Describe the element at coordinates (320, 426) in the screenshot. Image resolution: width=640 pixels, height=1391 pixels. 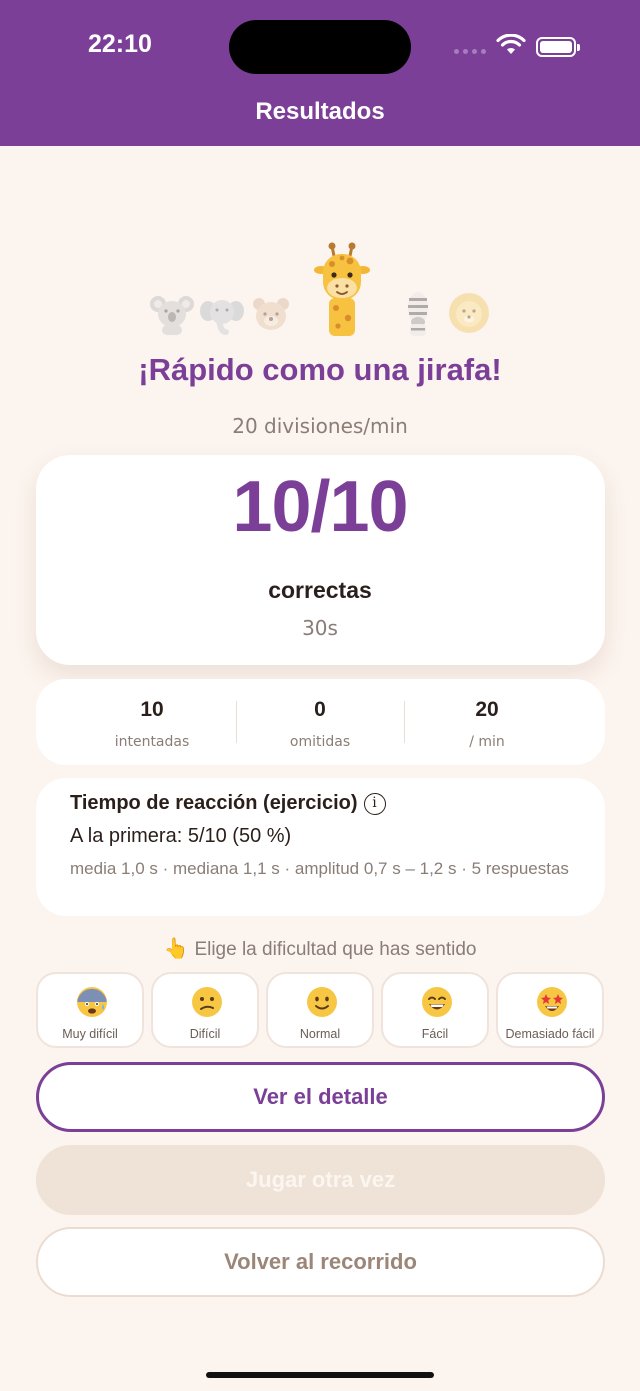
I see `rate-text: 20 divisiones/min` at that location.